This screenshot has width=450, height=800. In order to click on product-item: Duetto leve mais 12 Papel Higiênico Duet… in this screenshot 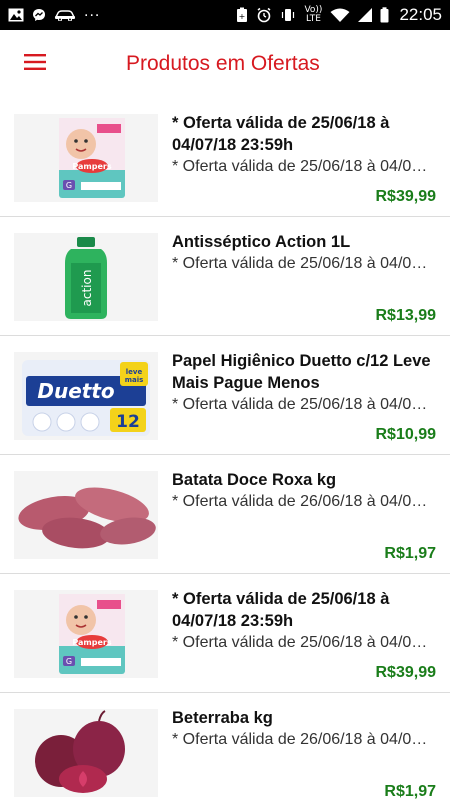, I will do `click(225, 395)`.